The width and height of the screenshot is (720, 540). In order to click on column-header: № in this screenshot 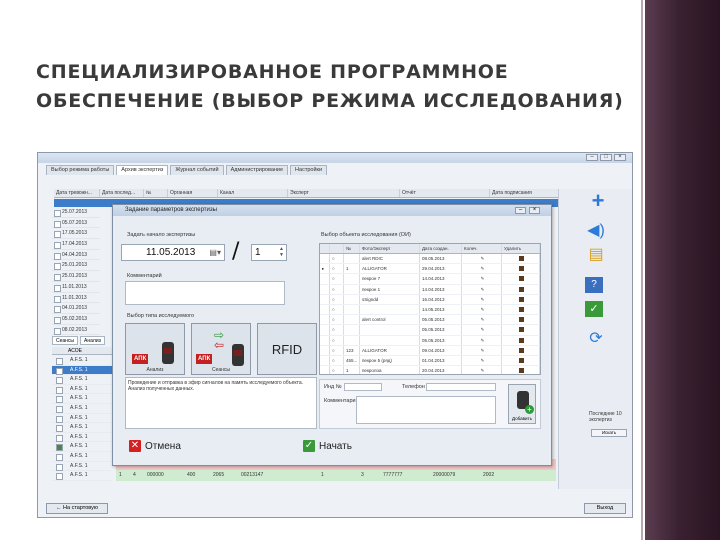, I will do `click(352, 248)`.